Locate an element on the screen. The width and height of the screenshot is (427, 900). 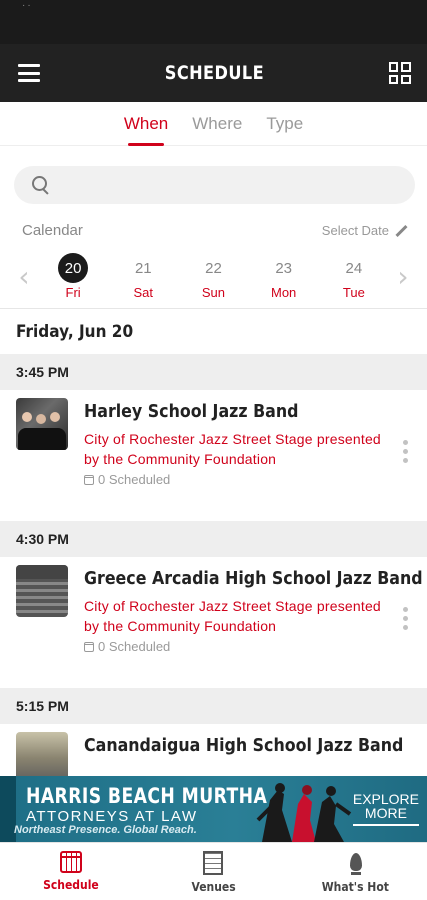
tab-where: Where is located at coordinates (217, 124).